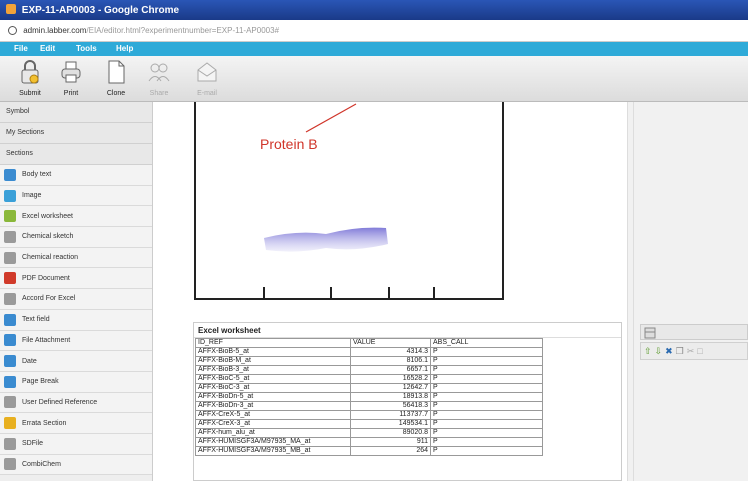 This screenshot has width=748, height=481. Describe the element at coordinates (49, 299) in the screenshot. I see `sidebar-item-label: Accord For Excel` at that location.